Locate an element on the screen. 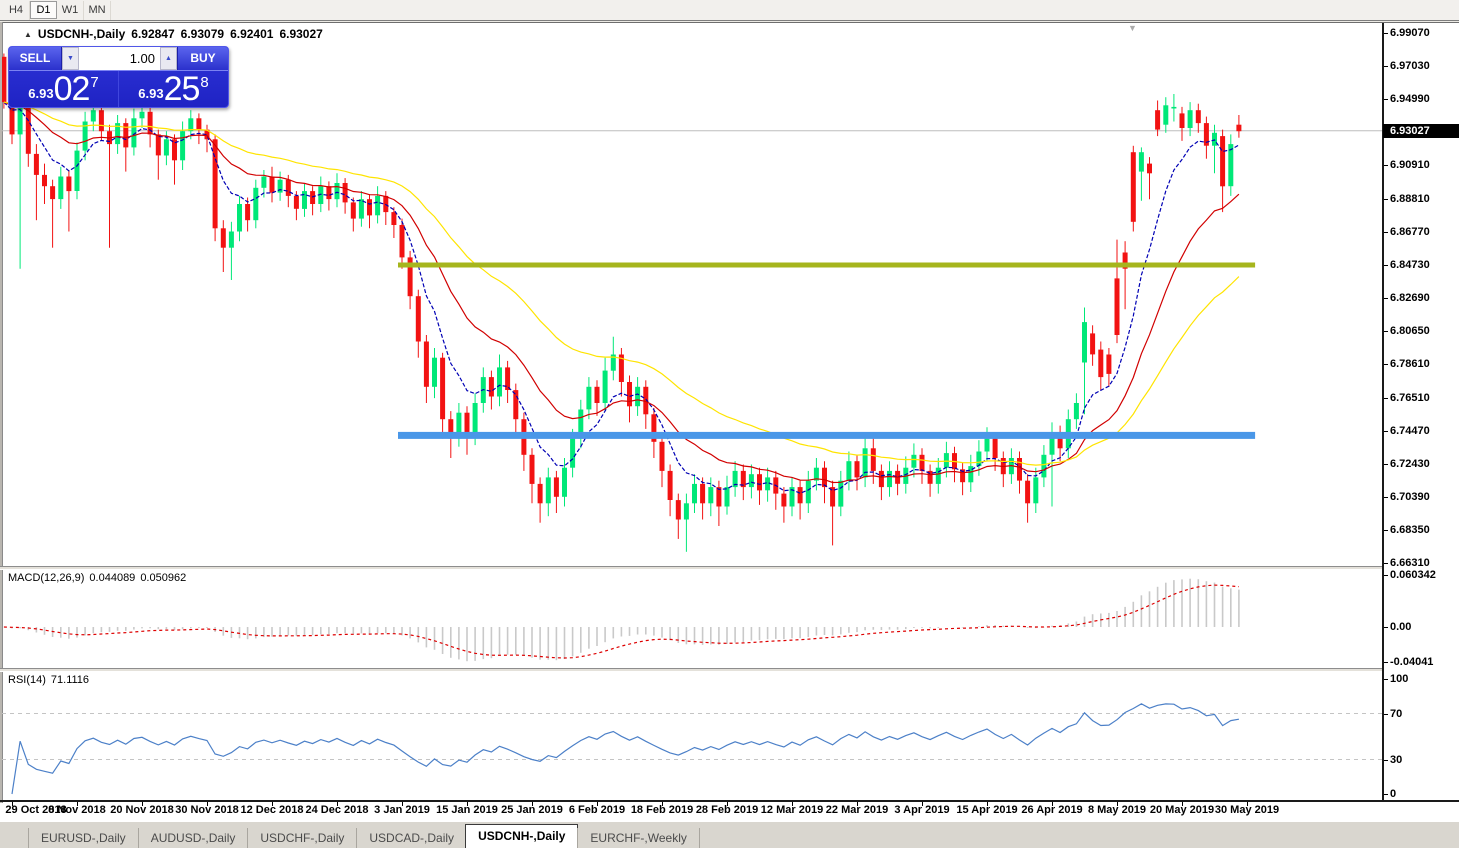  spinner-up-icon: ▲ is located at coordinates (168, 58).